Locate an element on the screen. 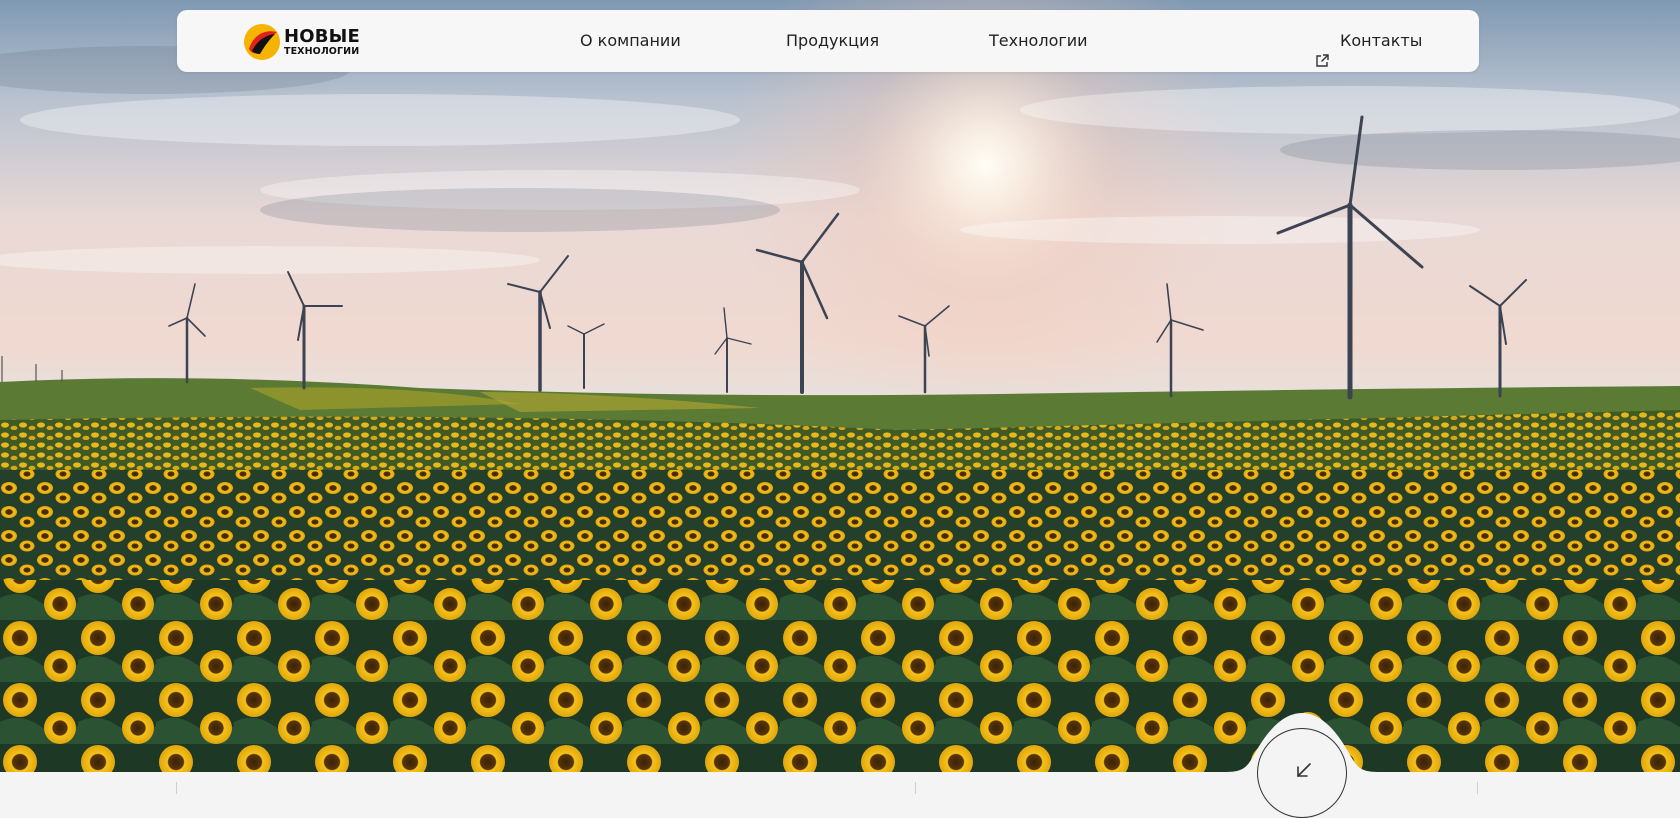 The height and width of the screenshot is (818, 1680). logo-icon is located at coordinates (262, 42).